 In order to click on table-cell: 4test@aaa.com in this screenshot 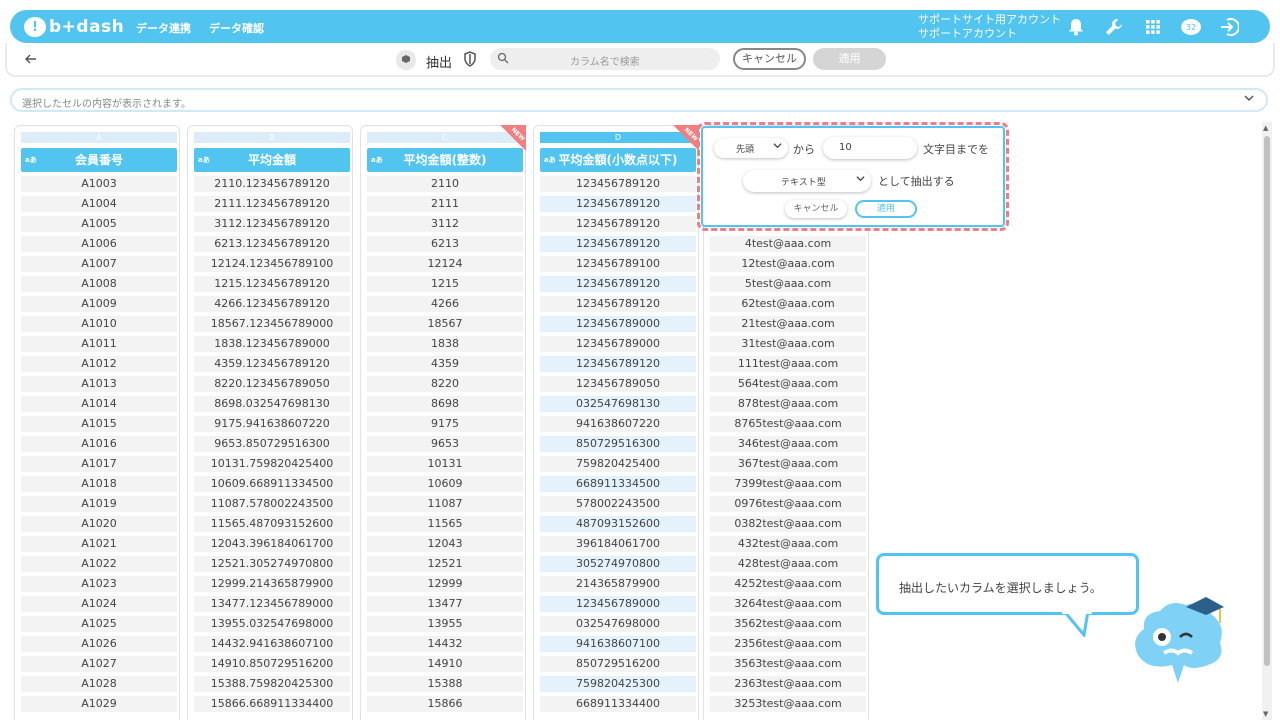, I will do `click(788, 244)`.